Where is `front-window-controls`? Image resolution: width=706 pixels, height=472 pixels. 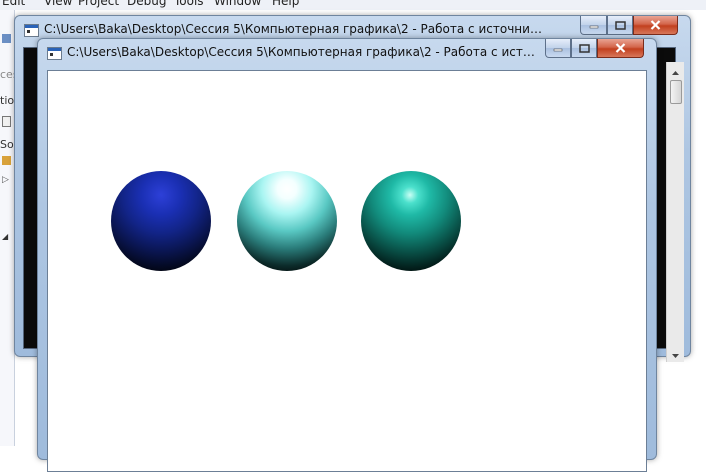
front-window-controls is located at coordinates (594, 48).